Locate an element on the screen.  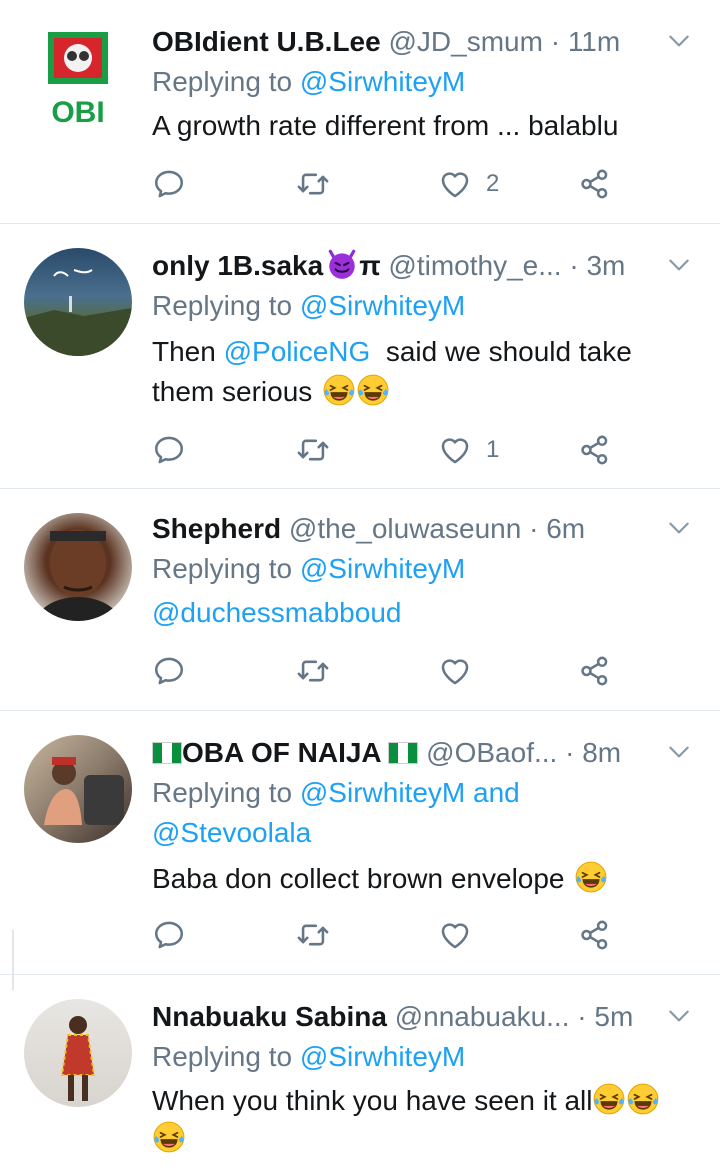
replying-to: Replying to @SirwhiteyM and is located at coordinates (336, 792).